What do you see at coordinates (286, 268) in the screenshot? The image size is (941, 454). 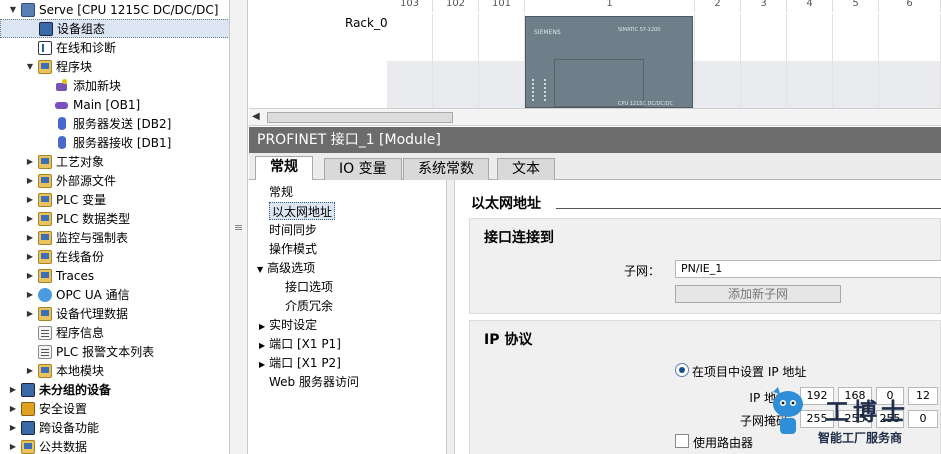 I see `nav-item: ▼ 高级选项` at bounding box center [286, 268].